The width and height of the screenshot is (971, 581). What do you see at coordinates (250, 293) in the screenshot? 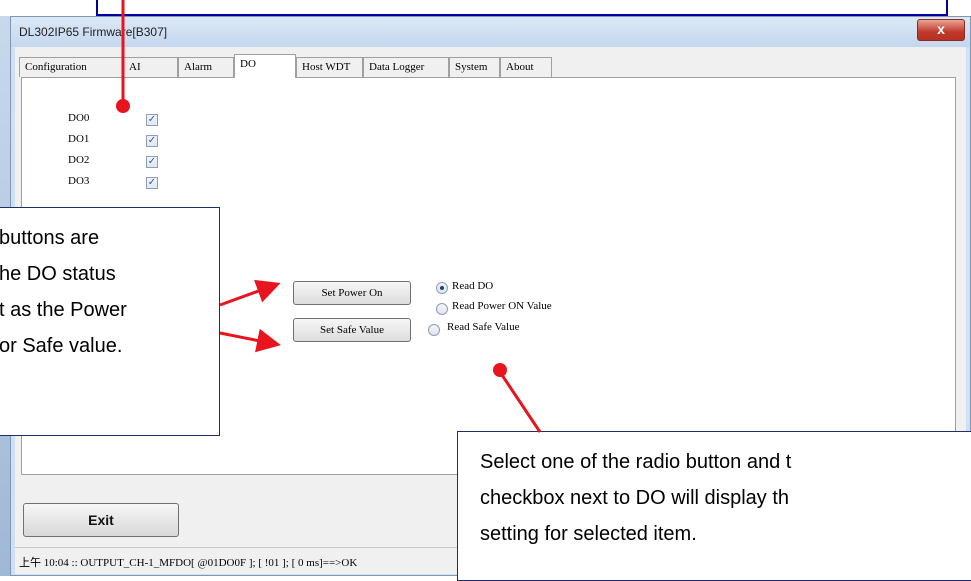
I see `arrow-to-set-power-on` at bounding box center [250, 293].